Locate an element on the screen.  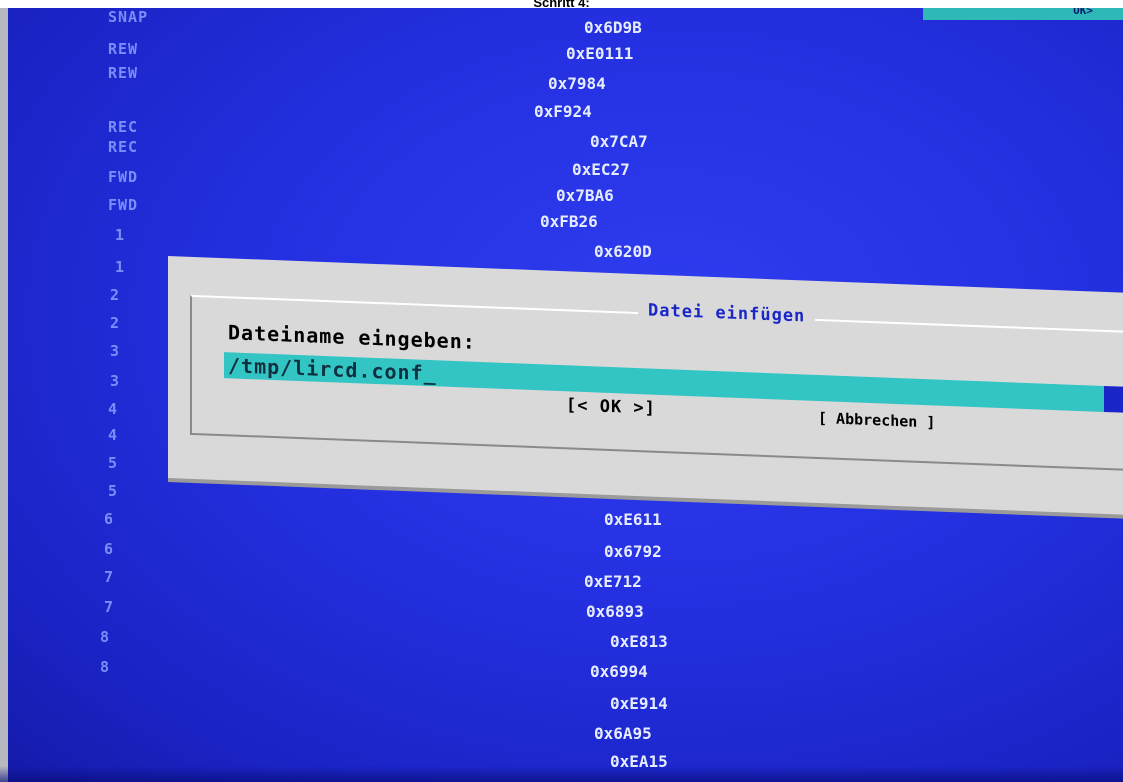
code-value: 0xE712 is located at coordinates (613, 581).